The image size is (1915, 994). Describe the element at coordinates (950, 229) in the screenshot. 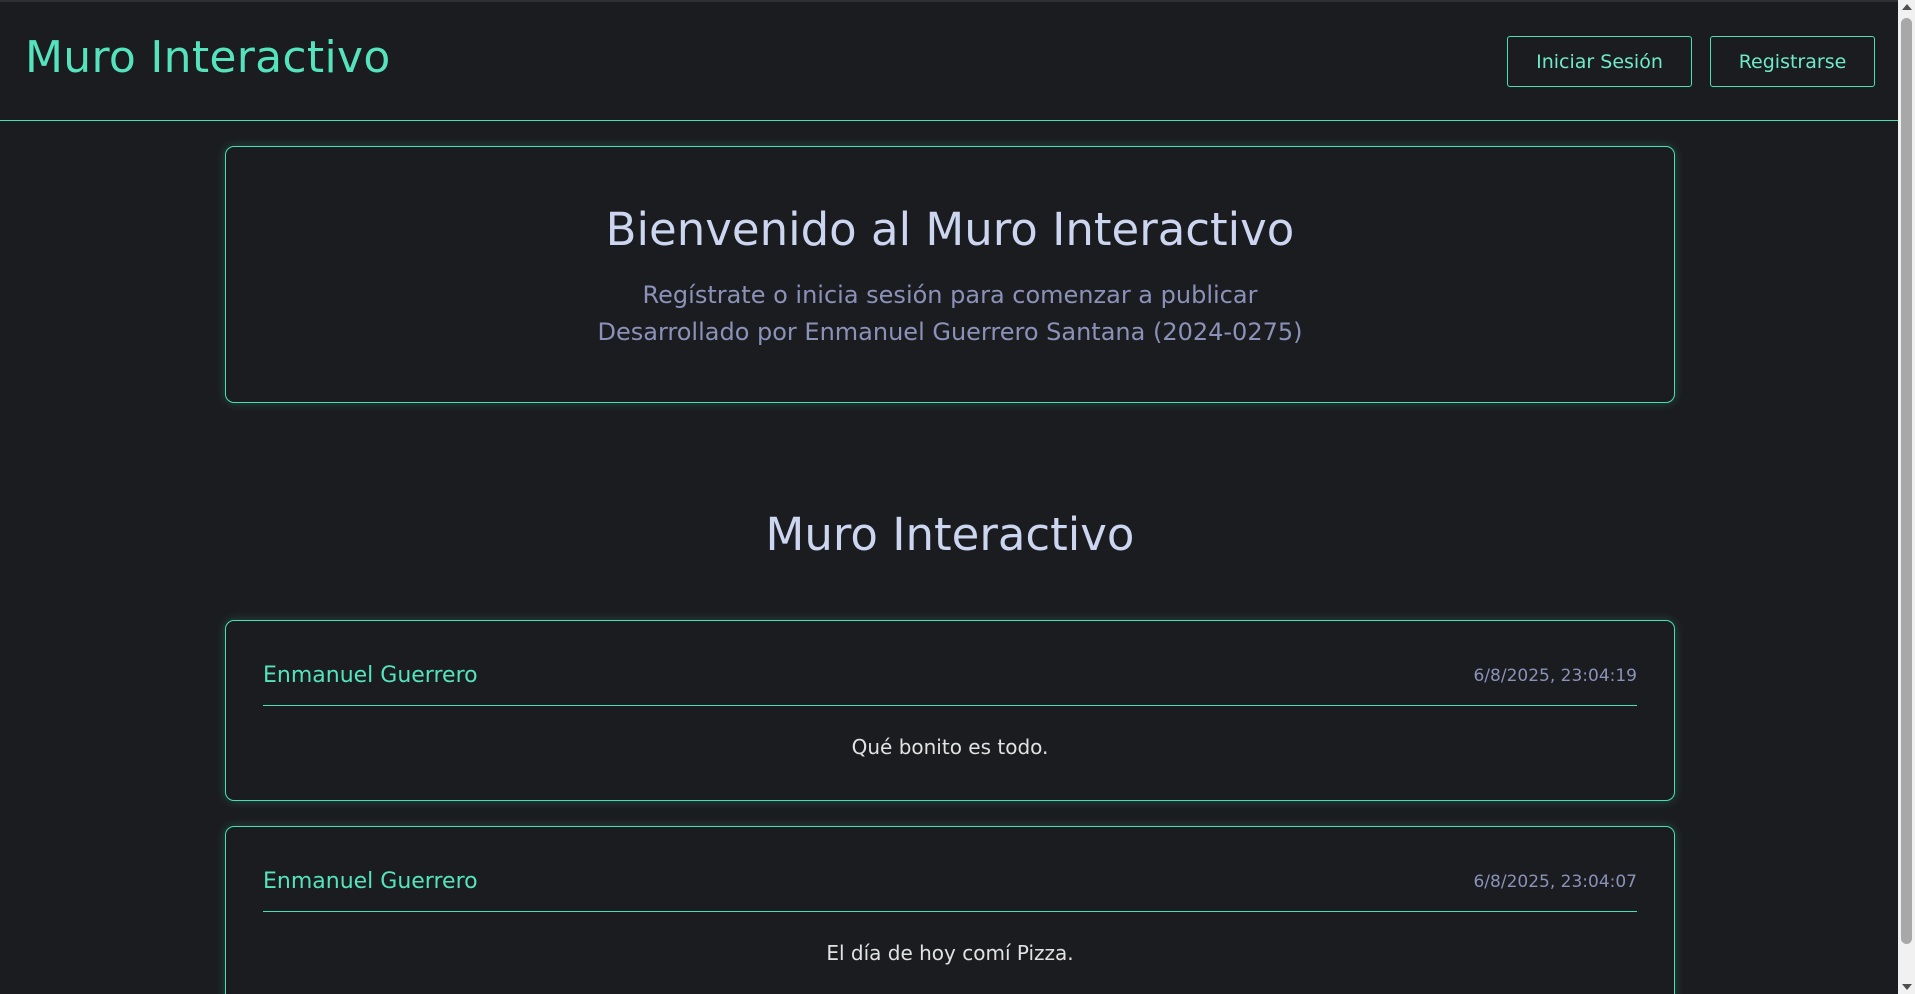

I see `welcome-title: Bienvenido al Muro Interactivo` at that location.